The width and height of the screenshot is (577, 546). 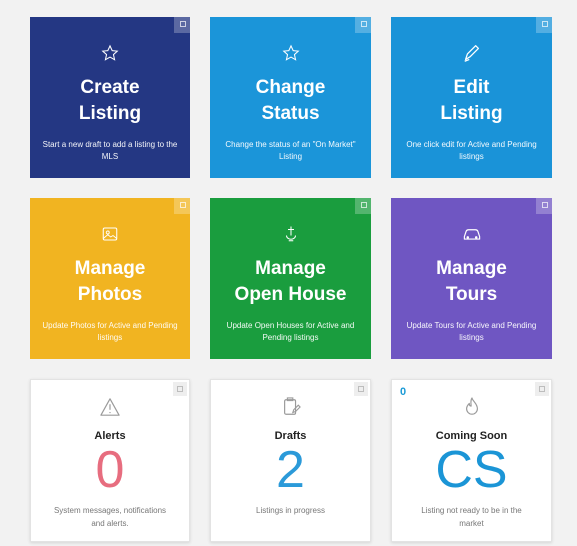 I want to click on tile-title: Edit Listing, so click(x=471, y=100).